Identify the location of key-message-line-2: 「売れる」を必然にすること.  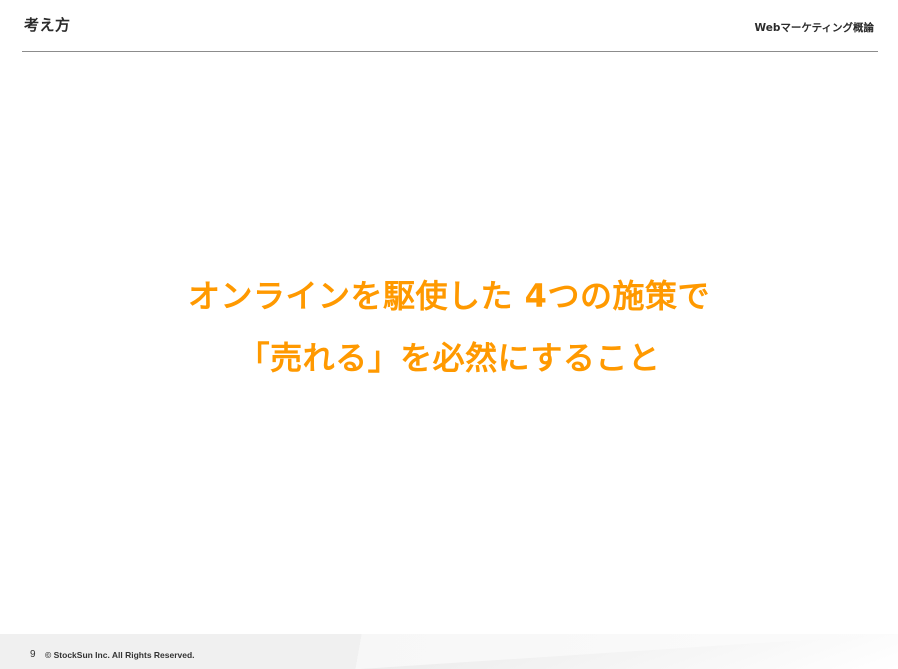
(449, 358).